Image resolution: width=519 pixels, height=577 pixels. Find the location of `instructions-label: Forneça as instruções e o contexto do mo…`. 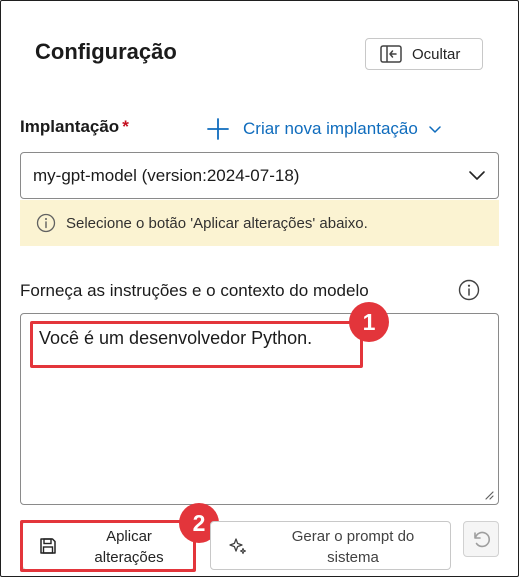

instructions-label: Forneça as instruções e o contexto do mo… is located at coordinates (194, 290).